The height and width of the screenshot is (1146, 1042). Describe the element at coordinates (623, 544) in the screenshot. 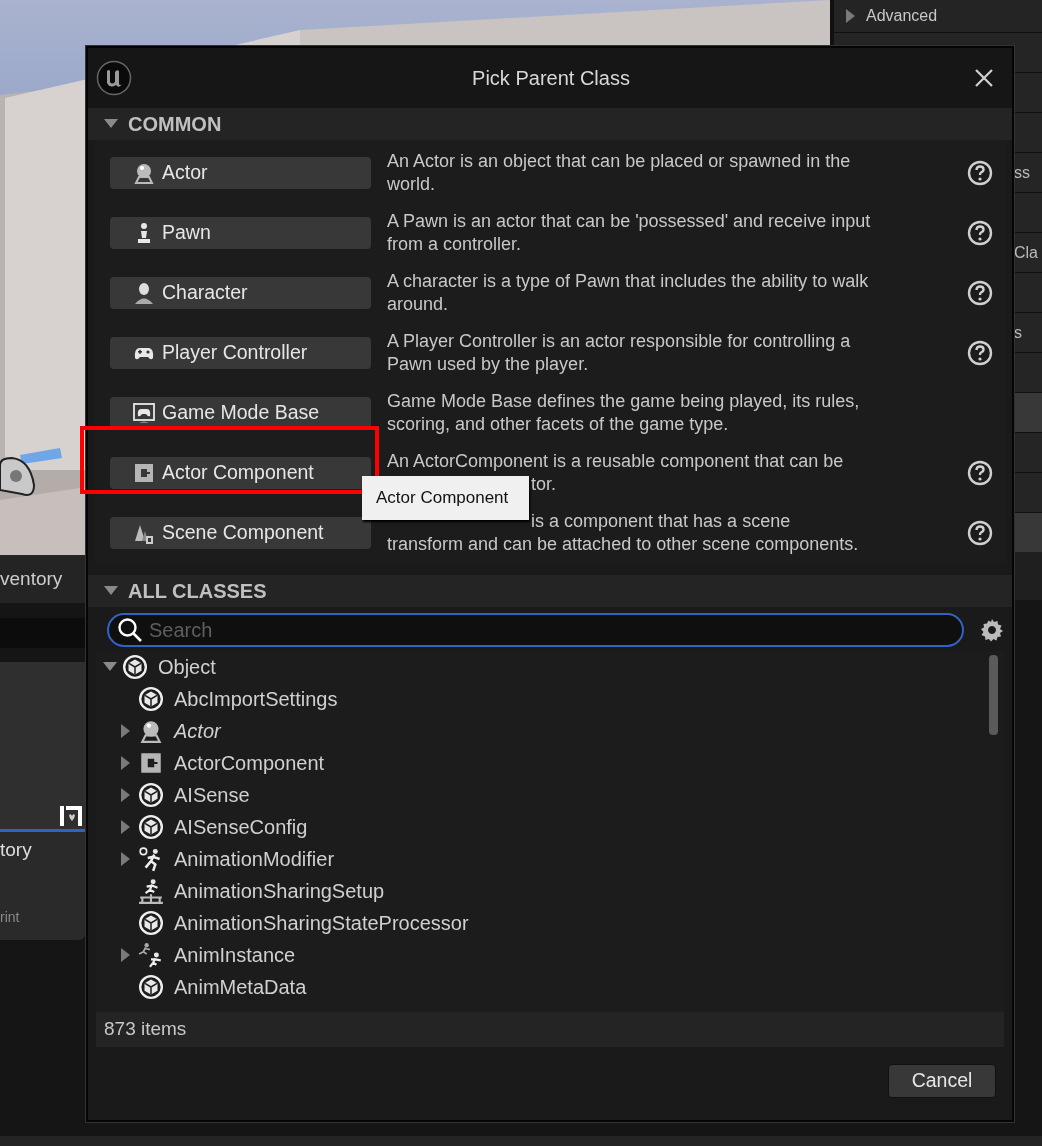

I see `class-description: transform and can be attached to other scene components.` at that location.